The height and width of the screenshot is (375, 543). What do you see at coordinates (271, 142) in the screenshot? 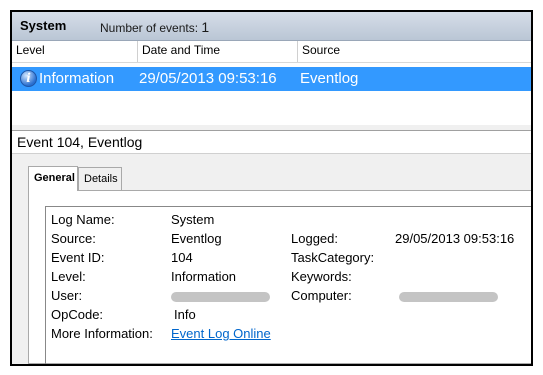
I see `event-detail-title: Event 104, Eventlog` at bounding box center [271, 142].